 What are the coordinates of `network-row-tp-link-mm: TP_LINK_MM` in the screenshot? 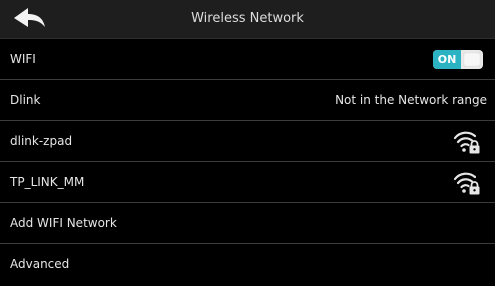 It's located at (247, 182).